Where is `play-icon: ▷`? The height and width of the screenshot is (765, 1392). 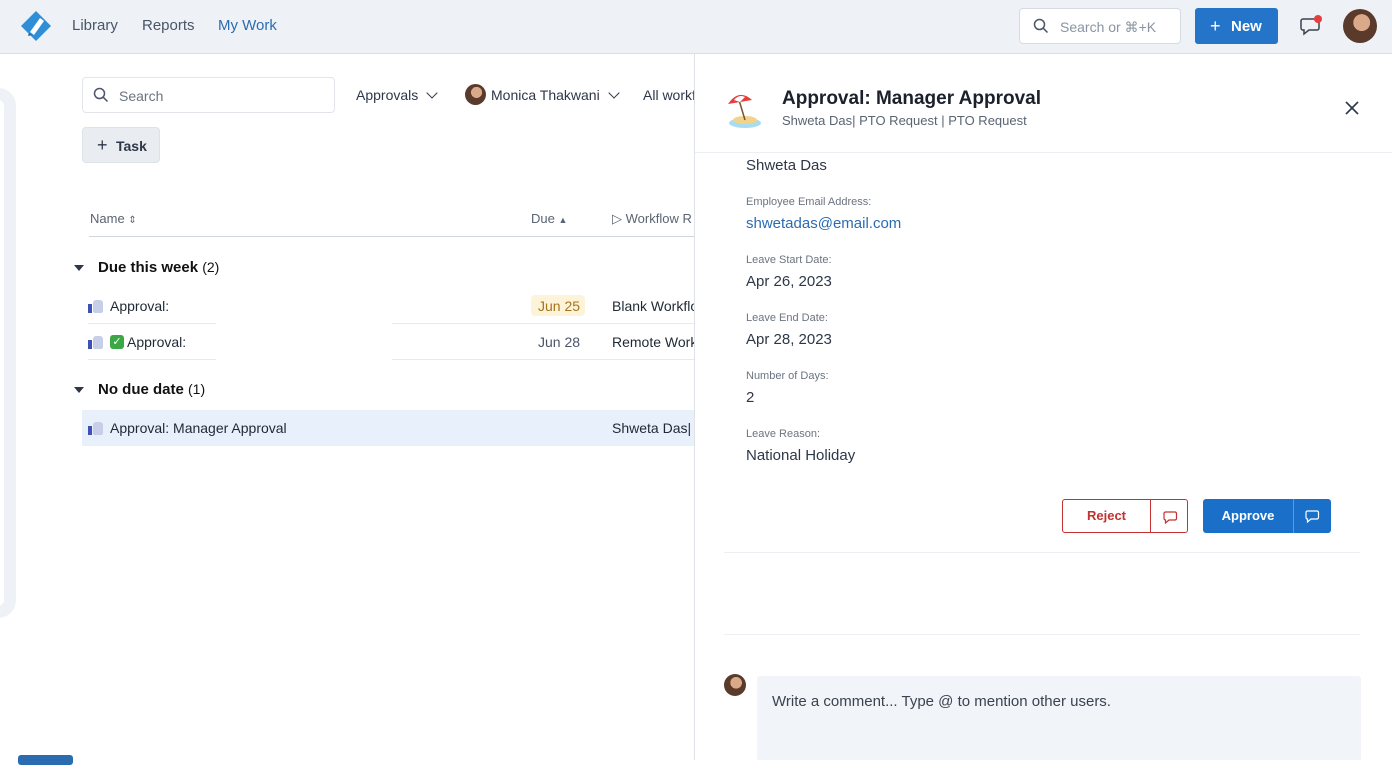
play-icon: ▷ is located at coordinates (617, 218).